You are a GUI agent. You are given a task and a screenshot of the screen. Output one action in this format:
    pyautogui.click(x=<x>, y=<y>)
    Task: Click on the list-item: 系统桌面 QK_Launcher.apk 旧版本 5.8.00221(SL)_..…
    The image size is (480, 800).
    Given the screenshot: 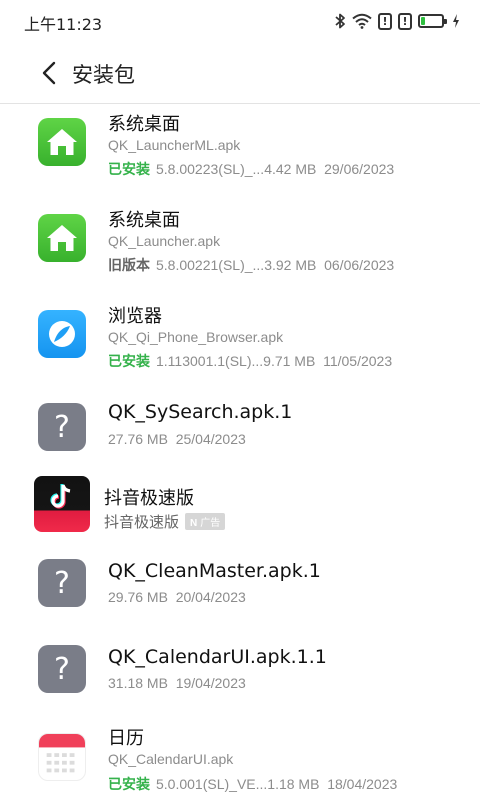 What is the action you would take?
    pyautogui.click(x=240, y=244)
    